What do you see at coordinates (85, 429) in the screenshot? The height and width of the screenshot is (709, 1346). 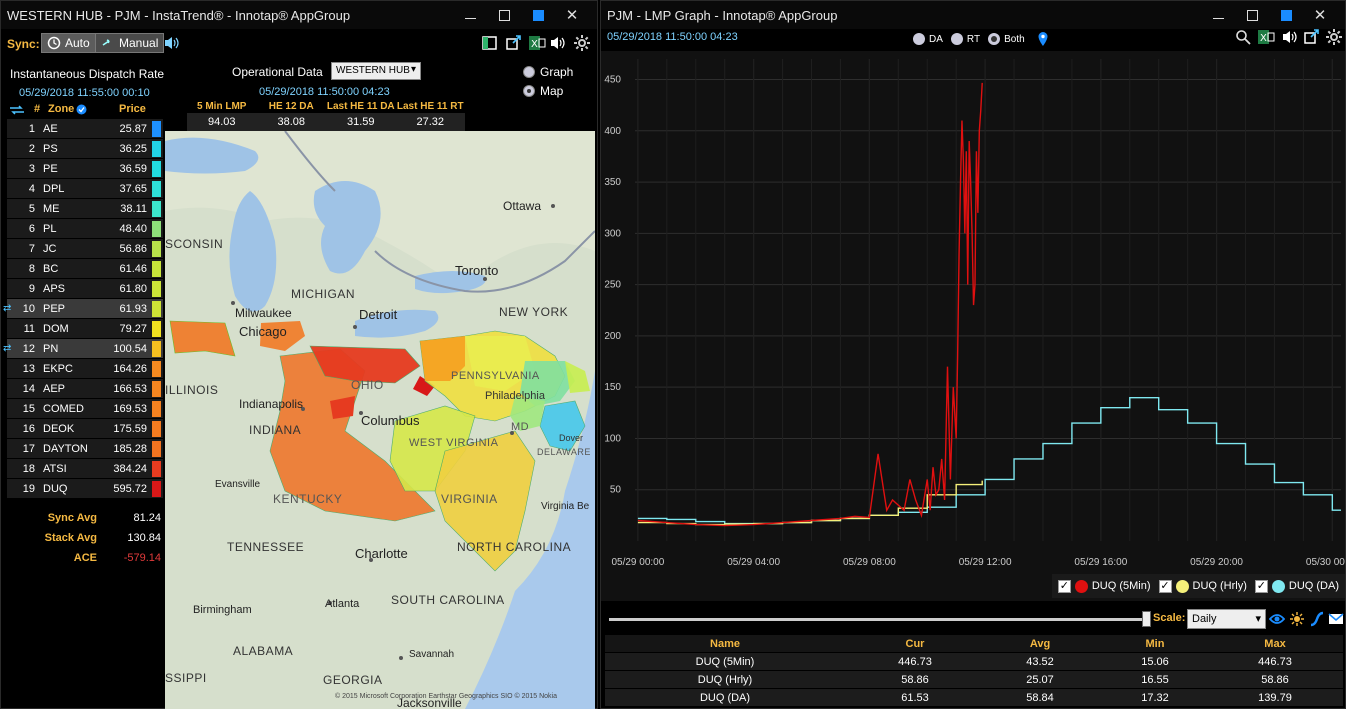 I see `zone-row: 16 DEOK 175.59` at bounding box center [85, 429].